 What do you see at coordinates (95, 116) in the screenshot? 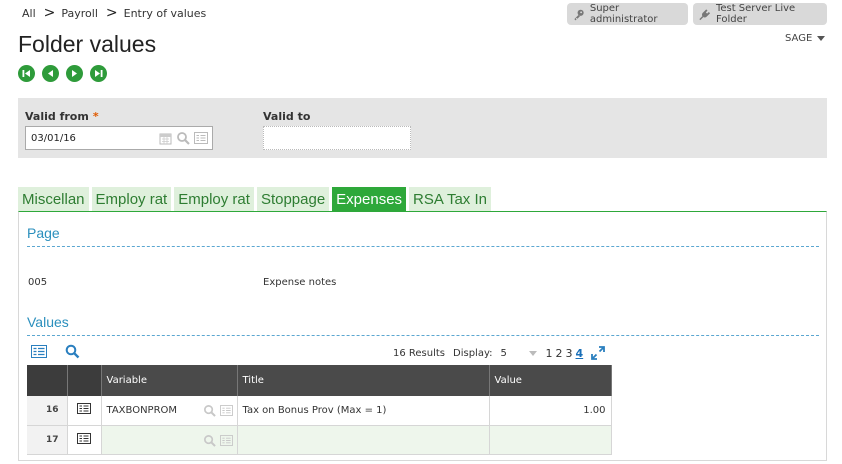
I see `required-marker: *` at bounding box center [95, 116].